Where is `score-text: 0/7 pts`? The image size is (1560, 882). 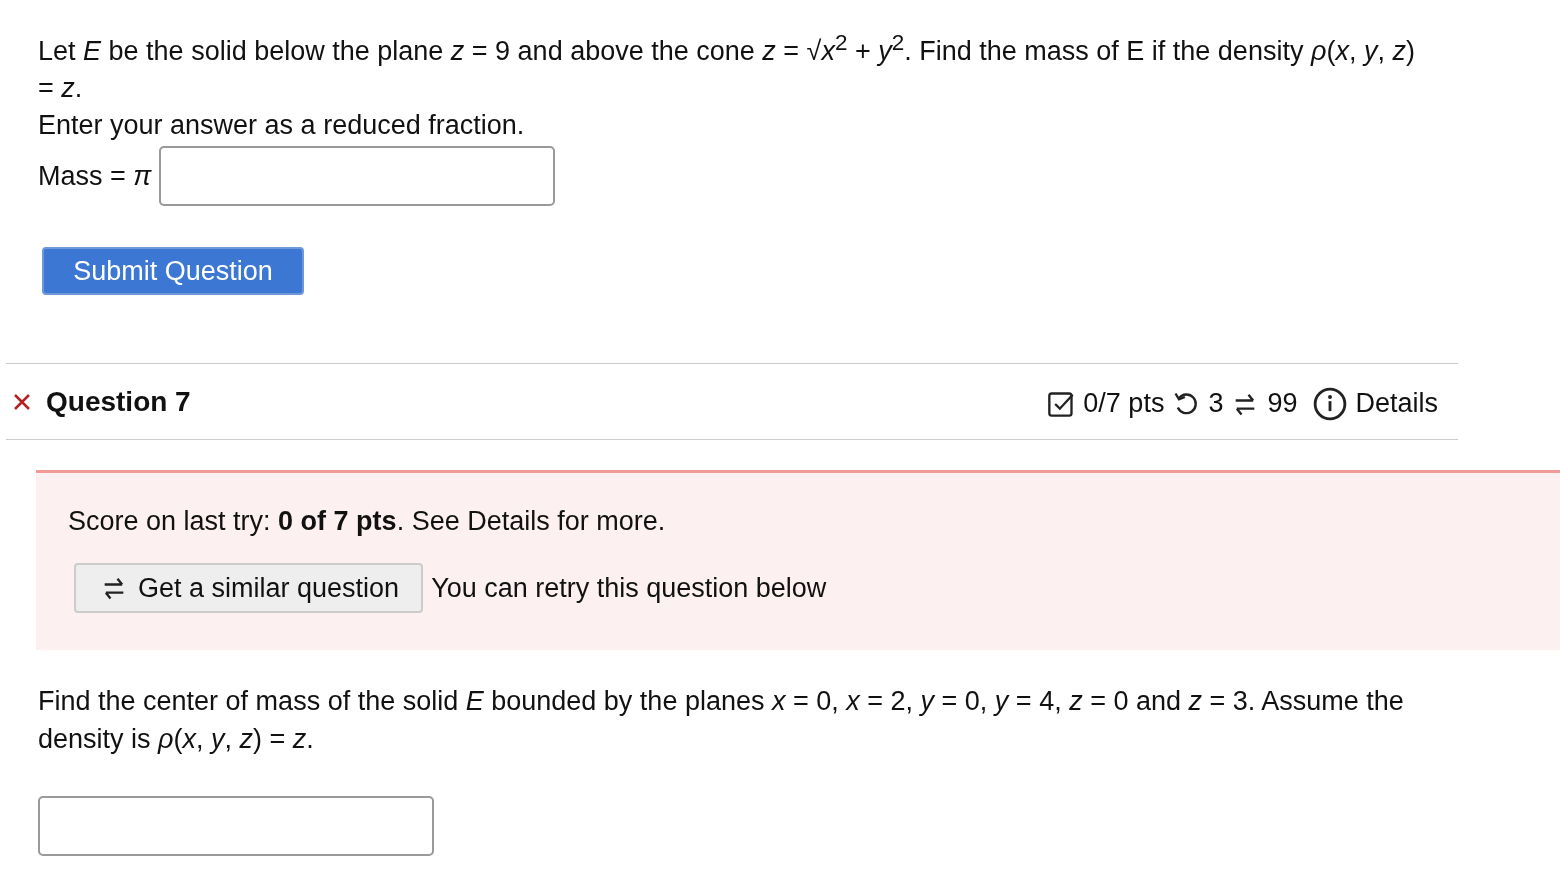
score-text: 0/7 pts is located at coordinates (1124, 403).